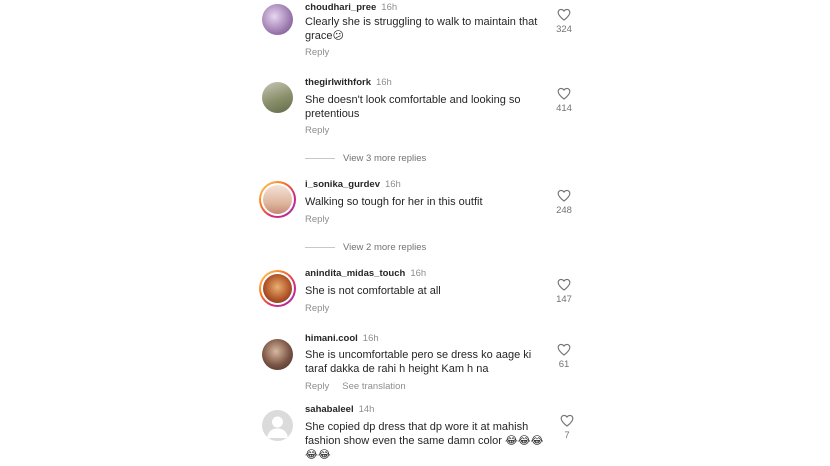 The width and height of the screenshot is (830, 466). What do you see at coordinates (564, 29) in the screenshot?
I see `like-count: 324` at bounding box center [564, 29].